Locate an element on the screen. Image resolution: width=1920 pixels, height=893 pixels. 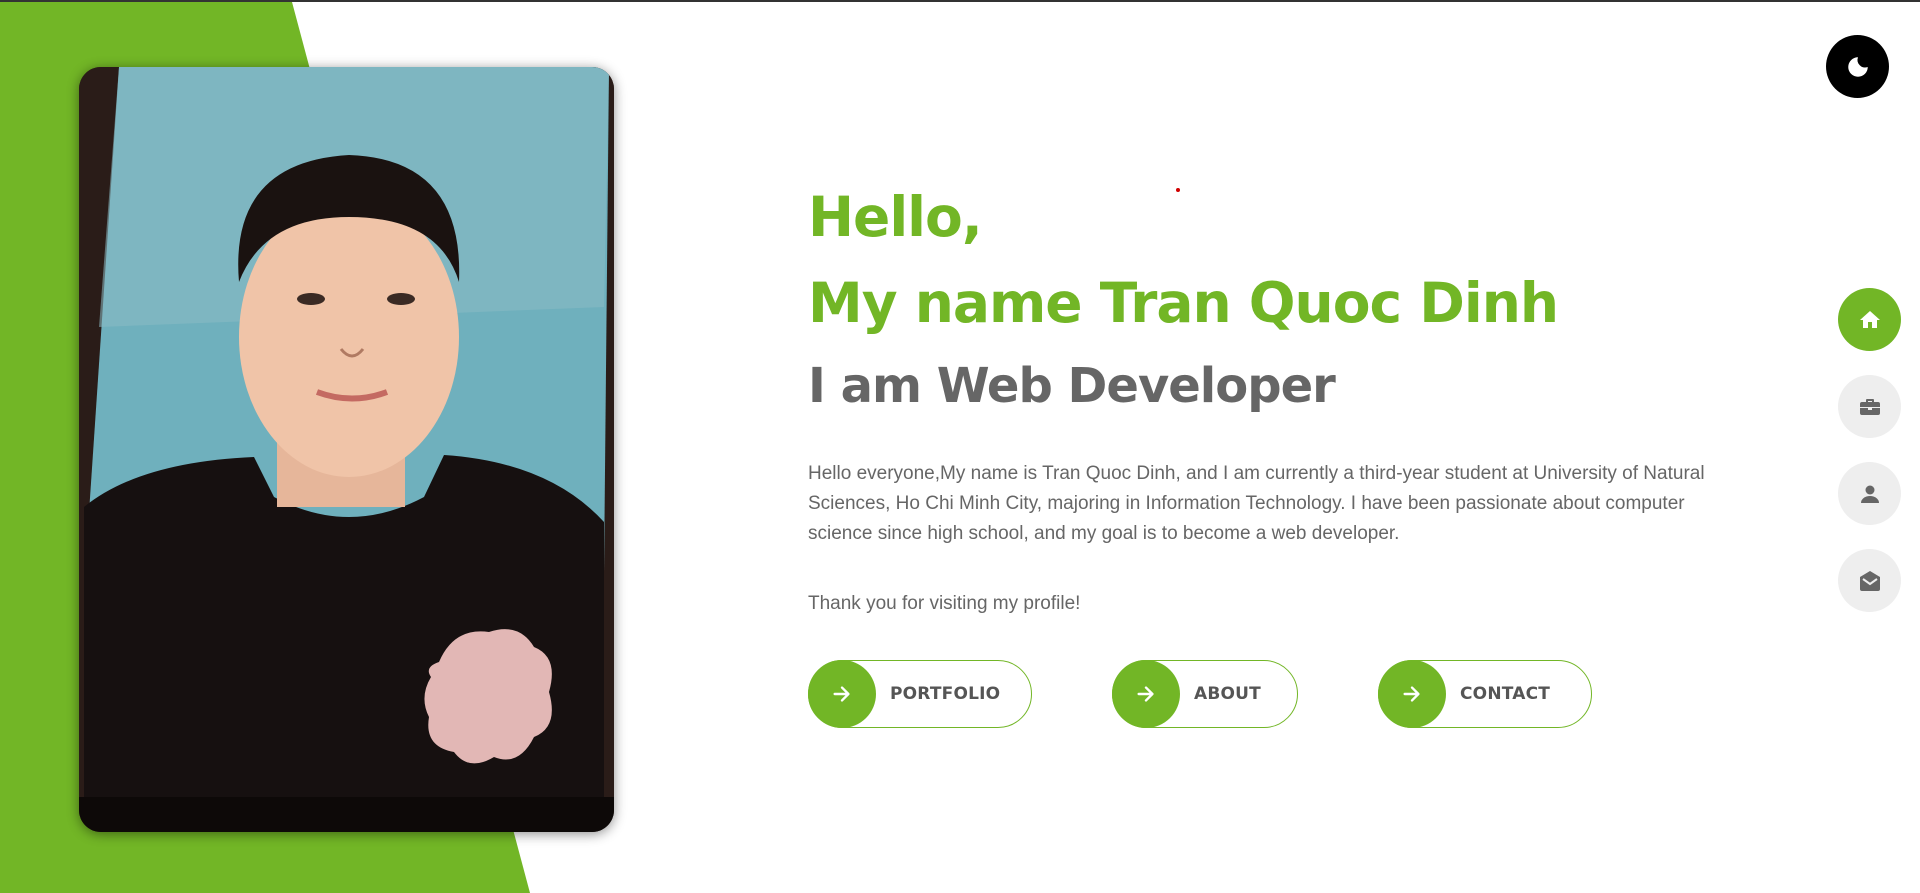
nav-portfolio-button is located at coordinates (1869, 406).